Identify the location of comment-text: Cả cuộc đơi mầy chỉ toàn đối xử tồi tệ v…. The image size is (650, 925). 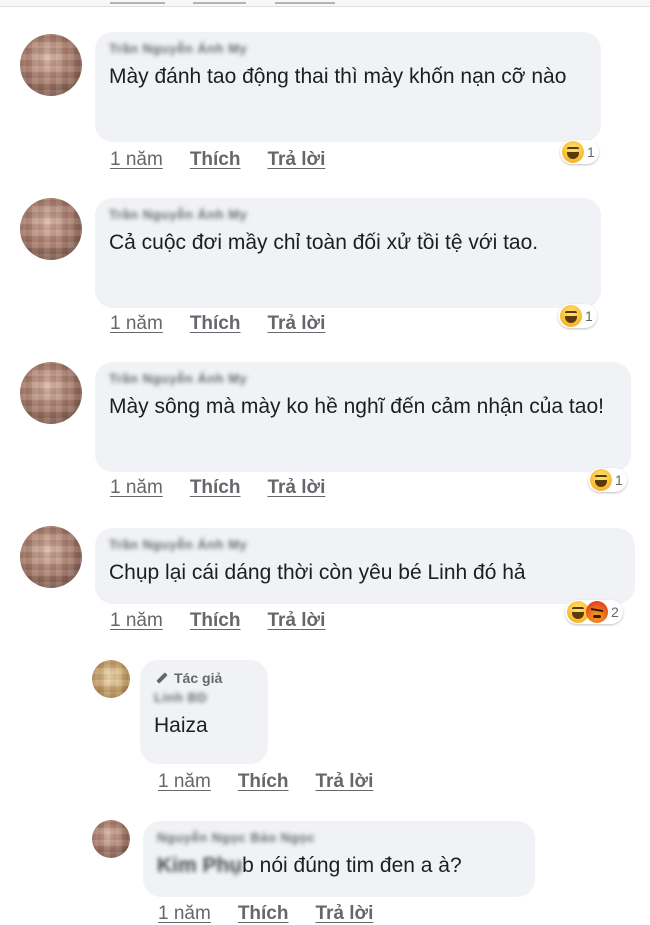
(324, 242).